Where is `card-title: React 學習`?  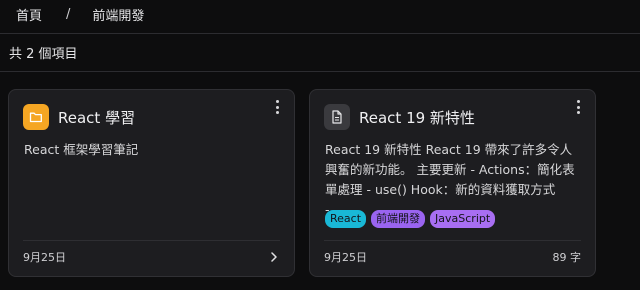
card-title: React 學習 is located at coordinates (97, 117).